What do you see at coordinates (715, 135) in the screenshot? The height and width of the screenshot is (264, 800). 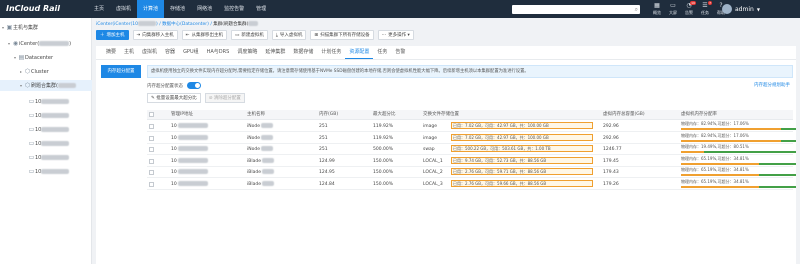 I see `alloc-rate-text: 物理内存：82.94%,可超分：17.06%` at bounding box center [715, 135].